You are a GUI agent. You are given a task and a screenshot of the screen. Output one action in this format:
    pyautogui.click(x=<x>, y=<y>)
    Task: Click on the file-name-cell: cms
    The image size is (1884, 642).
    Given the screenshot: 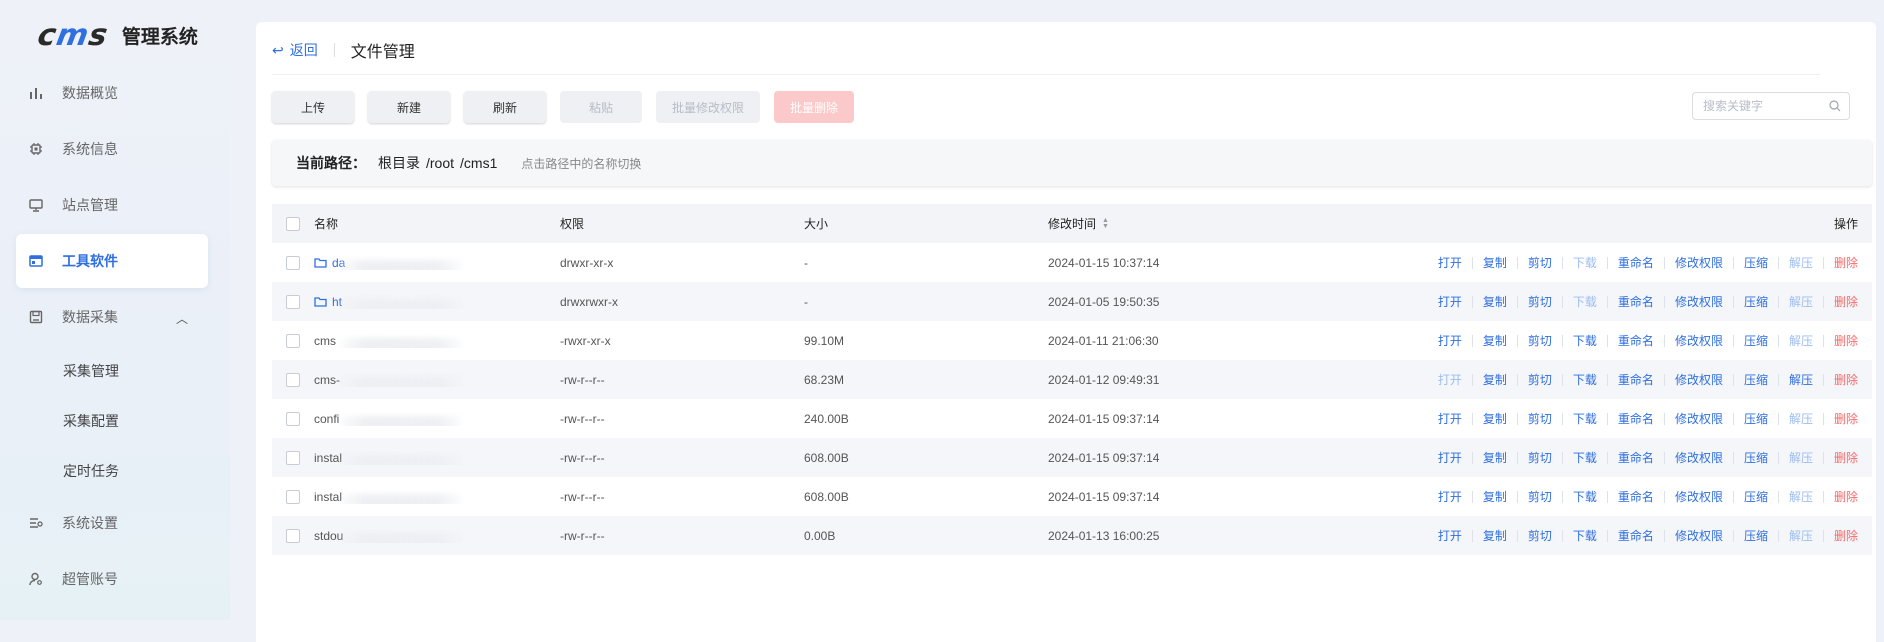 What is the action you would take?
    pyautogui.click(x=437, y=341)
    